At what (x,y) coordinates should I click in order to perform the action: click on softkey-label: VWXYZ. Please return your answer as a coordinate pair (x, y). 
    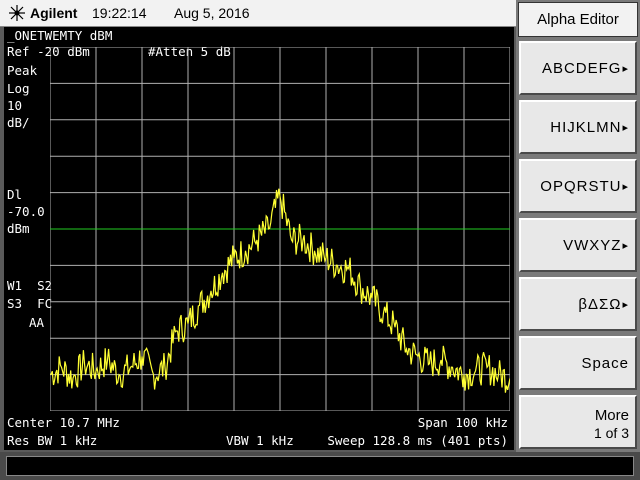
    Looking at the image, I should click on (592, 245).